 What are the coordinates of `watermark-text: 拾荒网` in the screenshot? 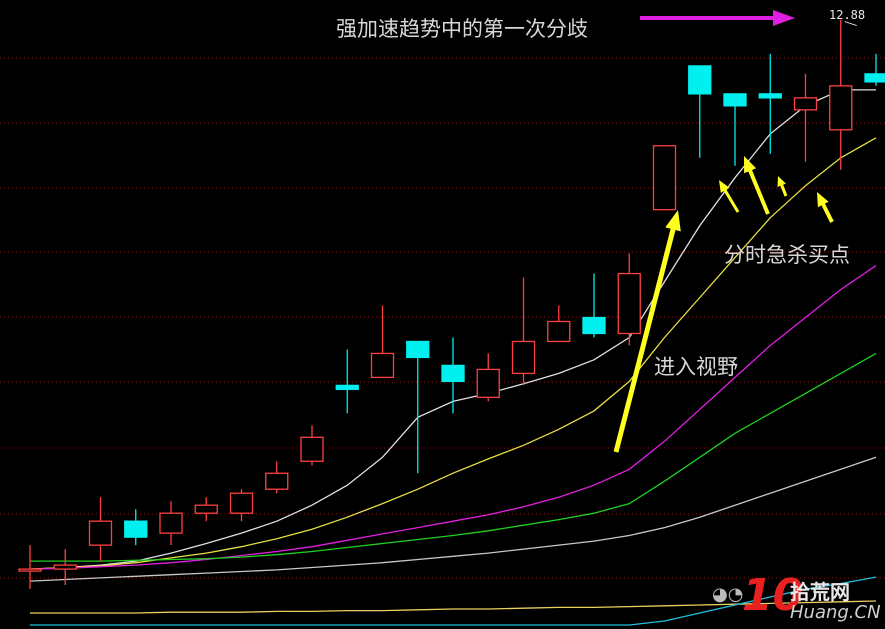 It's located at (820, 592).